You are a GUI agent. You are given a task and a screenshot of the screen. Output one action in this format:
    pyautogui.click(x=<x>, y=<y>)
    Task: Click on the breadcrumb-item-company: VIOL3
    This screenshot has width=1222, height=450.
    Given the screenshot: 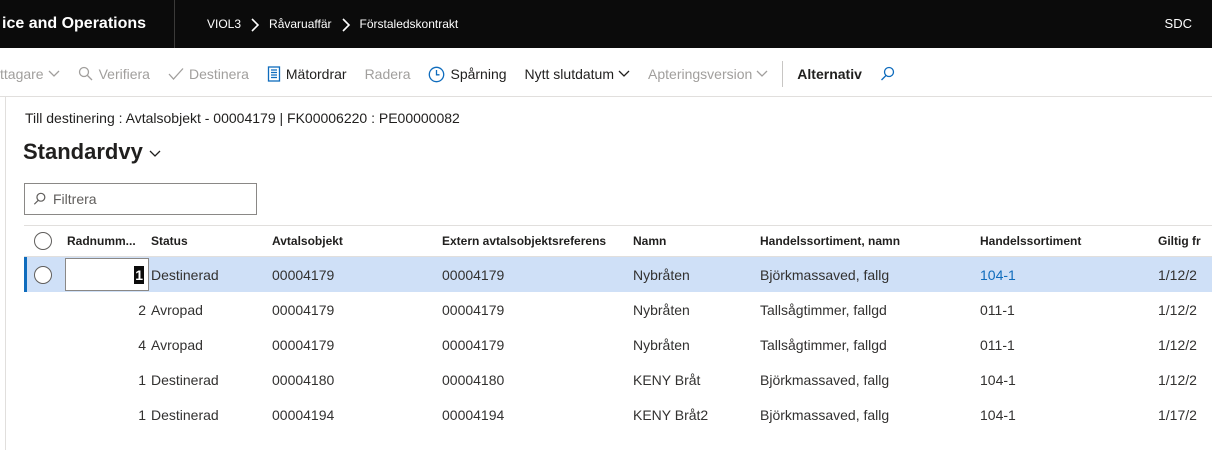 What is the action you would take?
    pyautogui.click(x=224, y=24)
    